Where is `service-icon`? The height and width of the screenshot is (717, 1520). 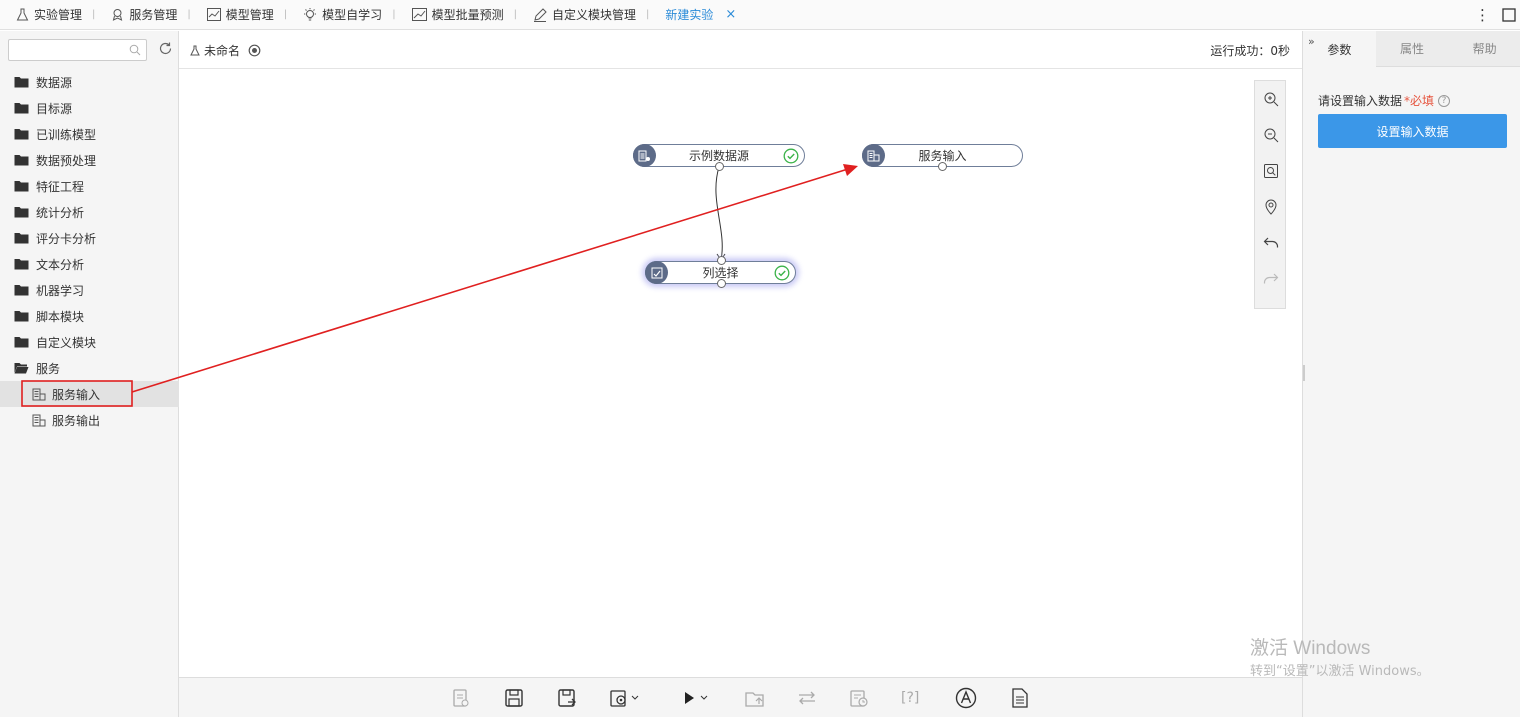
service-icon is located at coordinates (118, 15).